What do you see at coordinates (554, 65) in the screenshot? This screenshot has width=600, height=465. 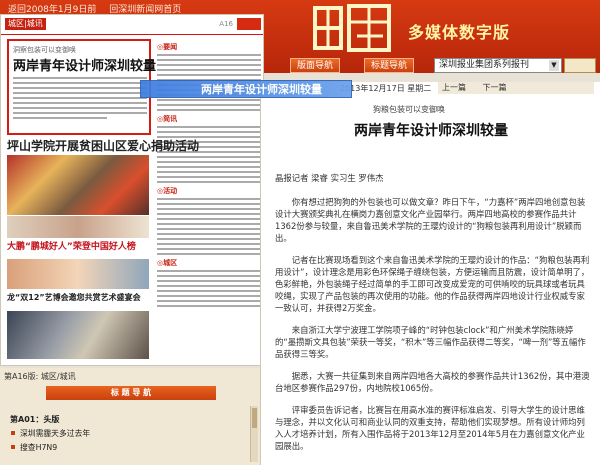 I see `chevron-down-icon: ▼` at bounding box center [554, 65].